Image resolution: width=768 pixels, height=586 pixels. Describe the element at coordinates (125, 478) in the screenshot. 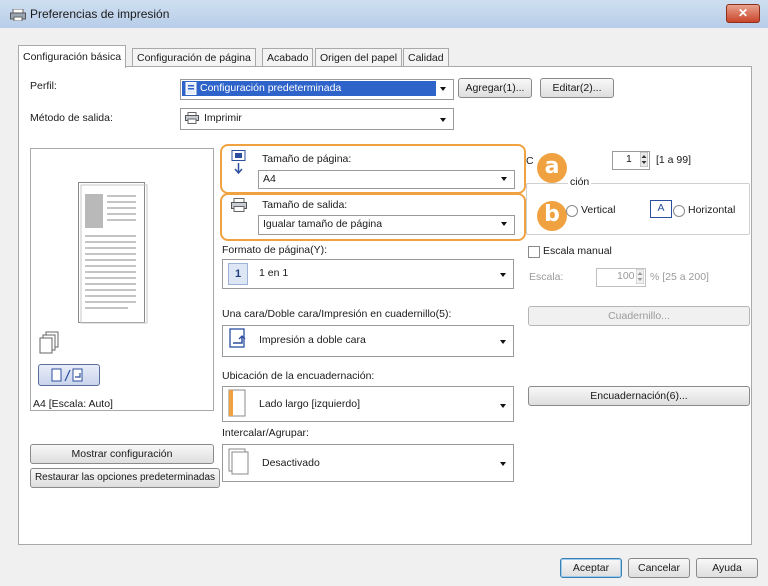

I see `restore-defaults-button: Restaurar las opciones predeterminadas` at that location.